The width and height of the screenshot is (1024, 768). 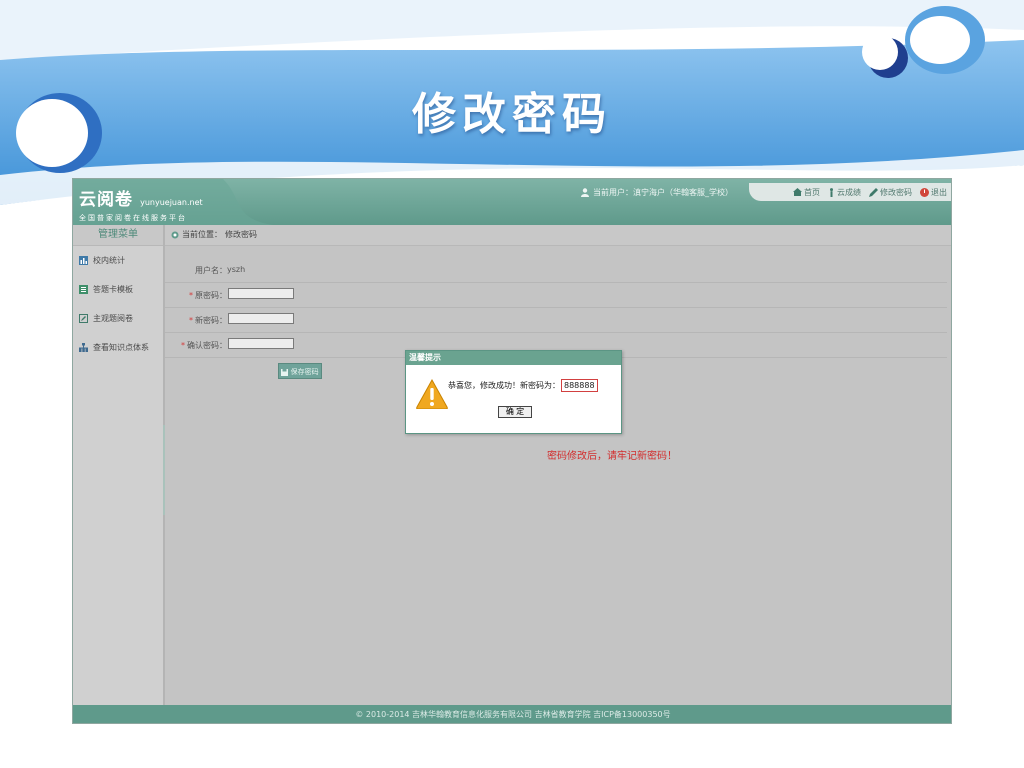 What do you see at coordinates (202, 234) in the screenshot?
I see `breadcrumb-prefix: 当前位置：` at bounding box center [202, 234].